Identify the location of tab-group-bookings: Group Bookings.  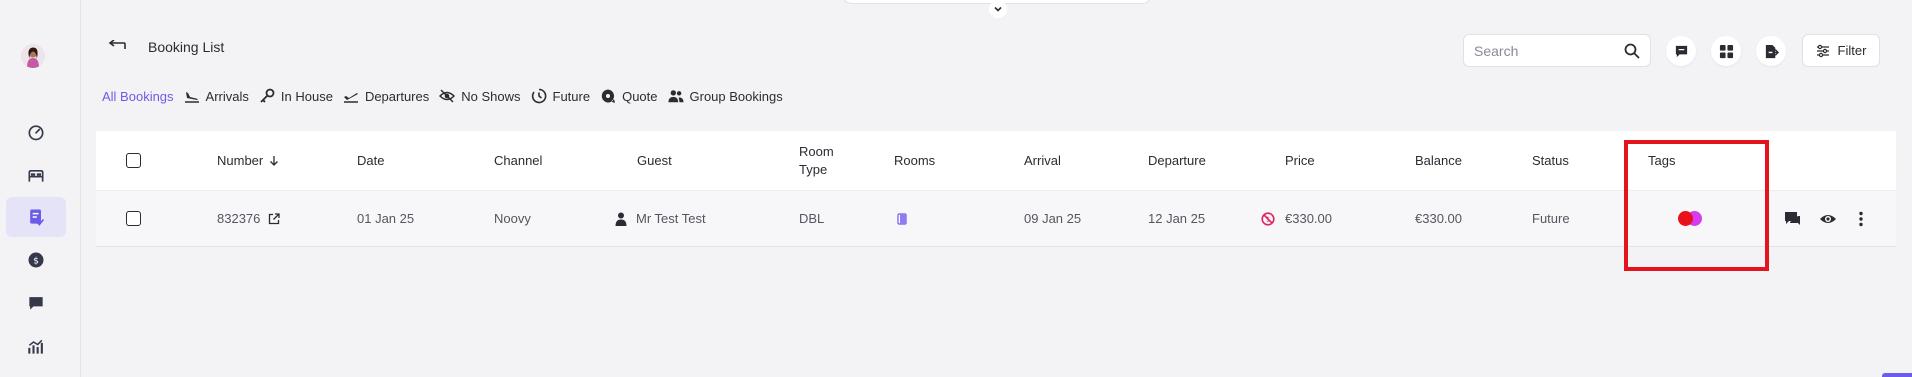
(725, 96).